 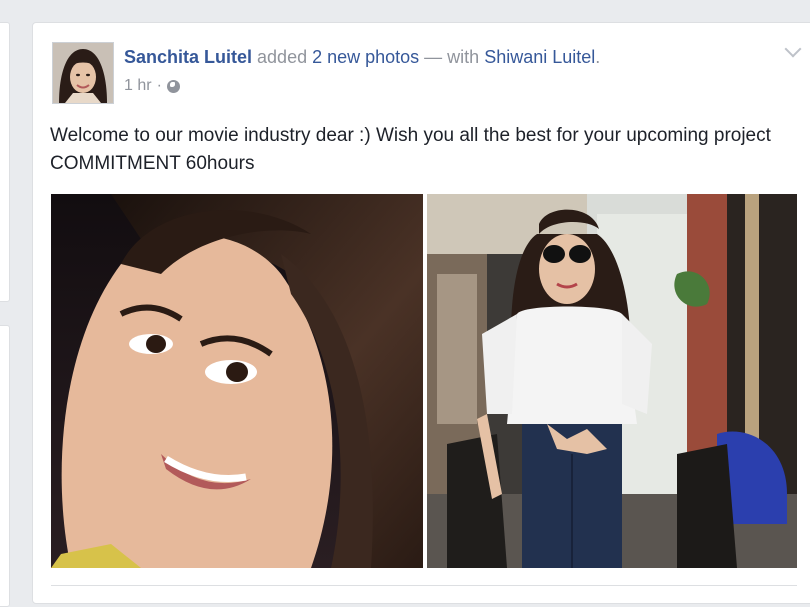 What do you see at coordinates (173, 86) in the screenshot?
I see `globe-icon` at bounding box center [173, 86].